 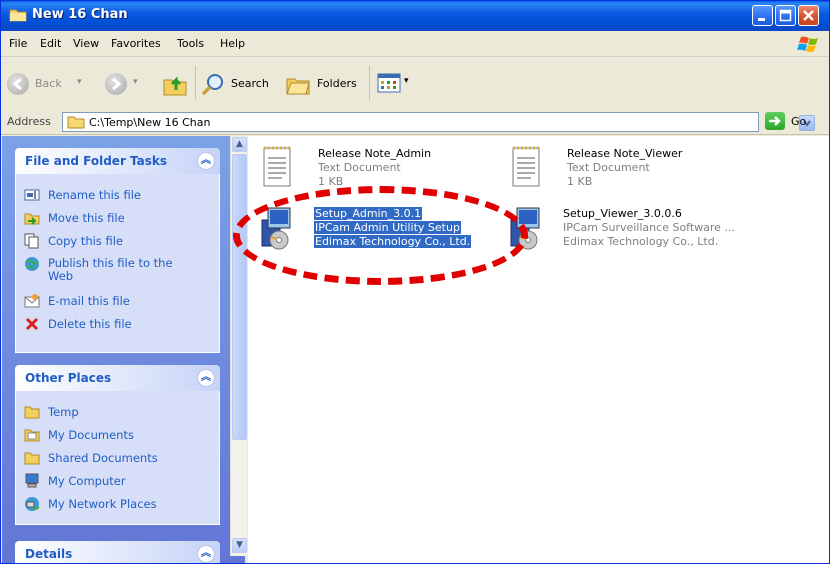 I want to click on search-button: Search, so click(x=240, y=84).